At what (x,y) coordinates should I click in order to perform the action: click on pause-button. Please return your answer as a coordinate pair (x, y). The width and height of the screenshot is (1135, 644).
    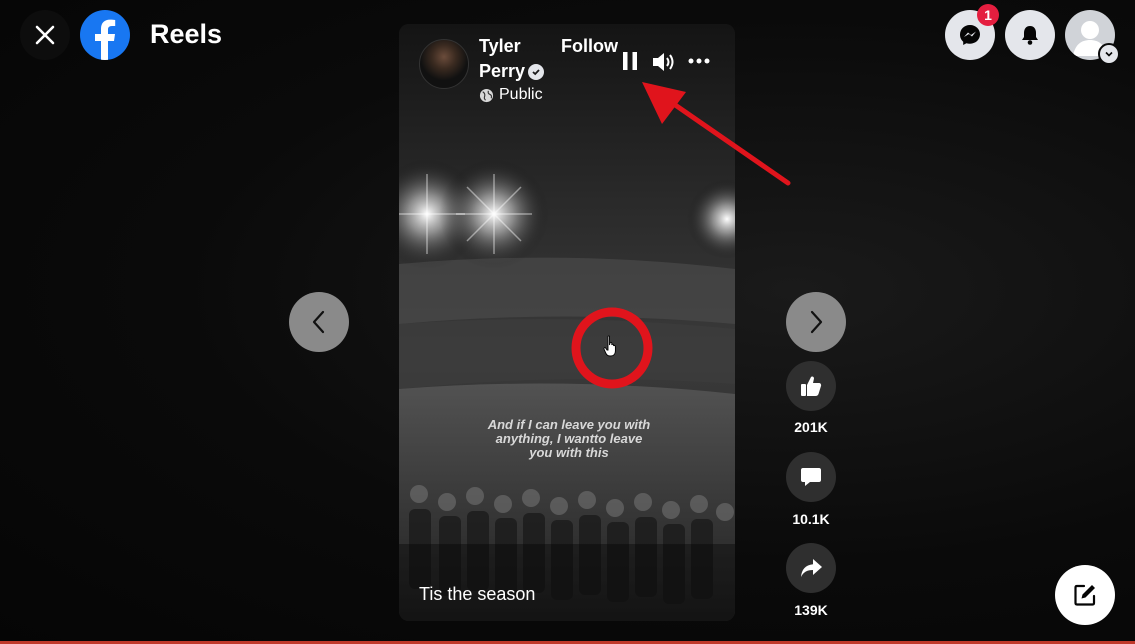
    Looking at the image, I should click on (630, 61).